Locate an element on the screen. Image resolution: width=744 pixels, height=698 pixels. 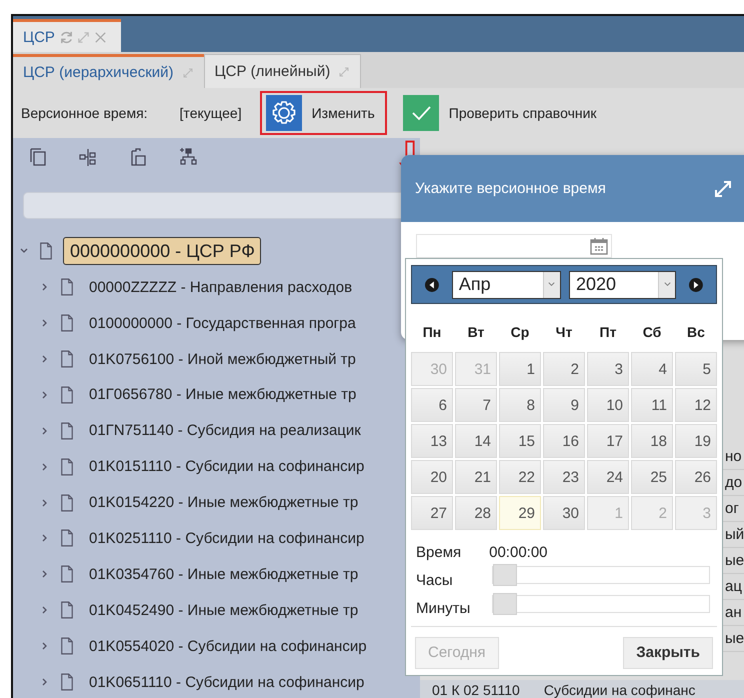
dialog-title: Укажите версионное время is located at coordinates (510, 188).